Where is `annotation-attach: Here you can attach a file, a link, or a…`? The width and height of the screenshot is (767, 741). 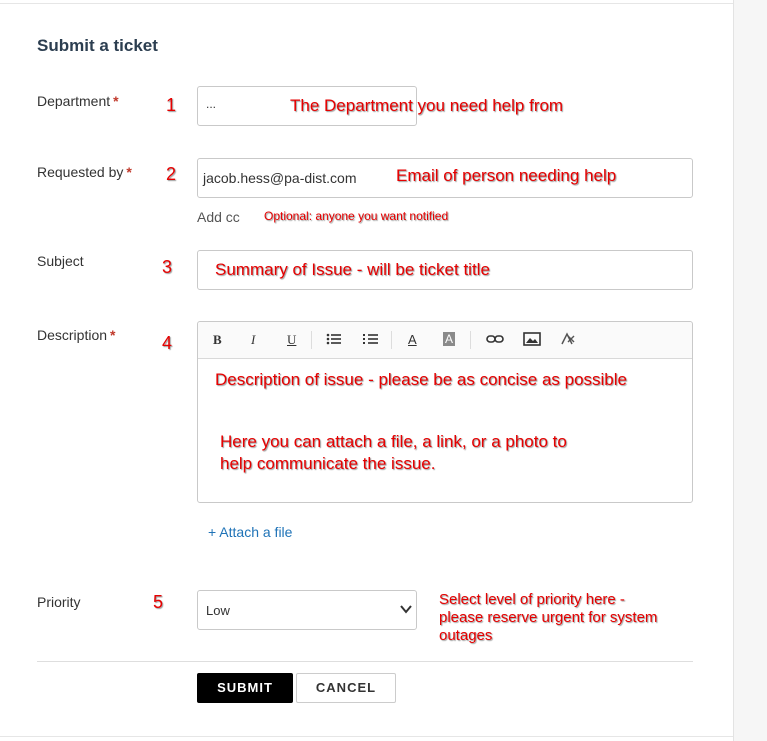 annotation-attach: Here you can attach a file, a link, or a… is located at coordinates (393, 452).